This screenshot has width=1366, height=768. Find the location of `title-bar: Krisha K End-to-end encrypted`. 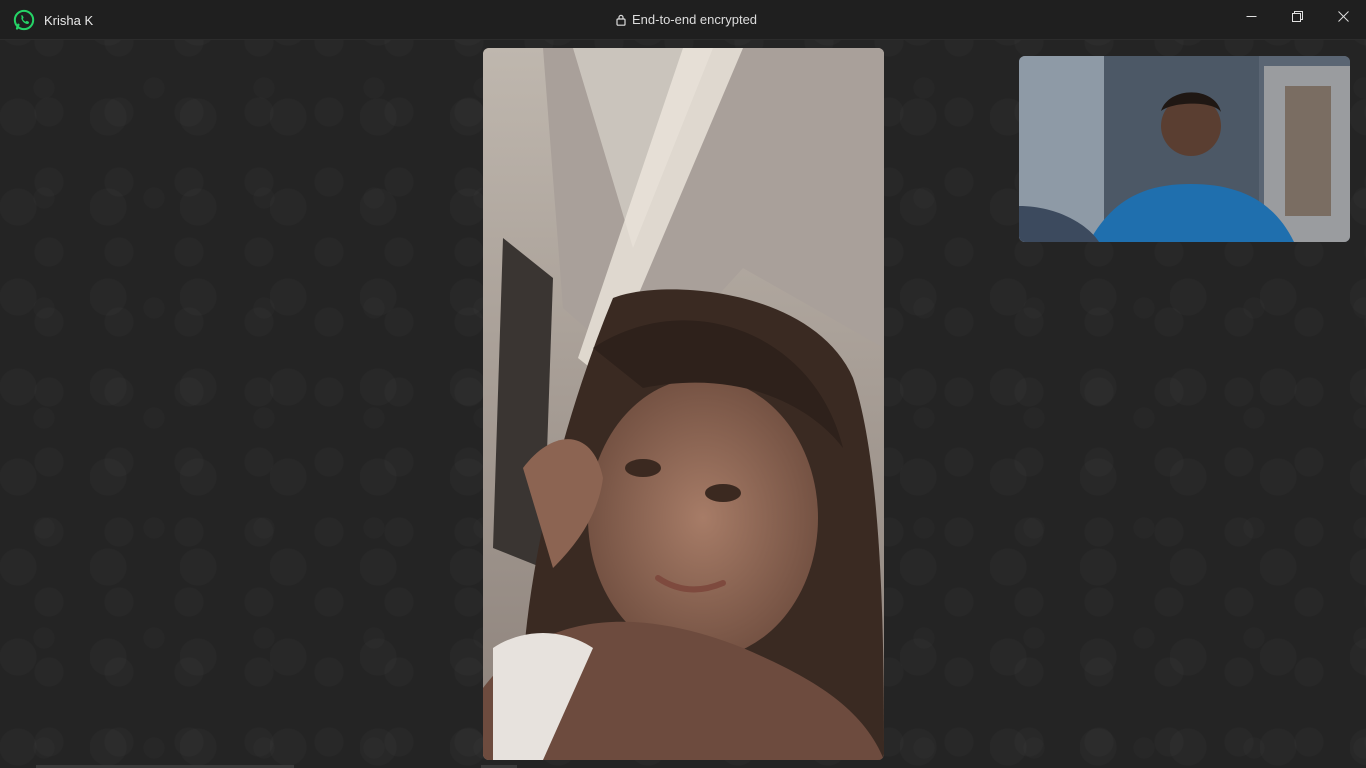

title-bar: Krisha K End-to-end encrypted is located at coordinates (683, 20).